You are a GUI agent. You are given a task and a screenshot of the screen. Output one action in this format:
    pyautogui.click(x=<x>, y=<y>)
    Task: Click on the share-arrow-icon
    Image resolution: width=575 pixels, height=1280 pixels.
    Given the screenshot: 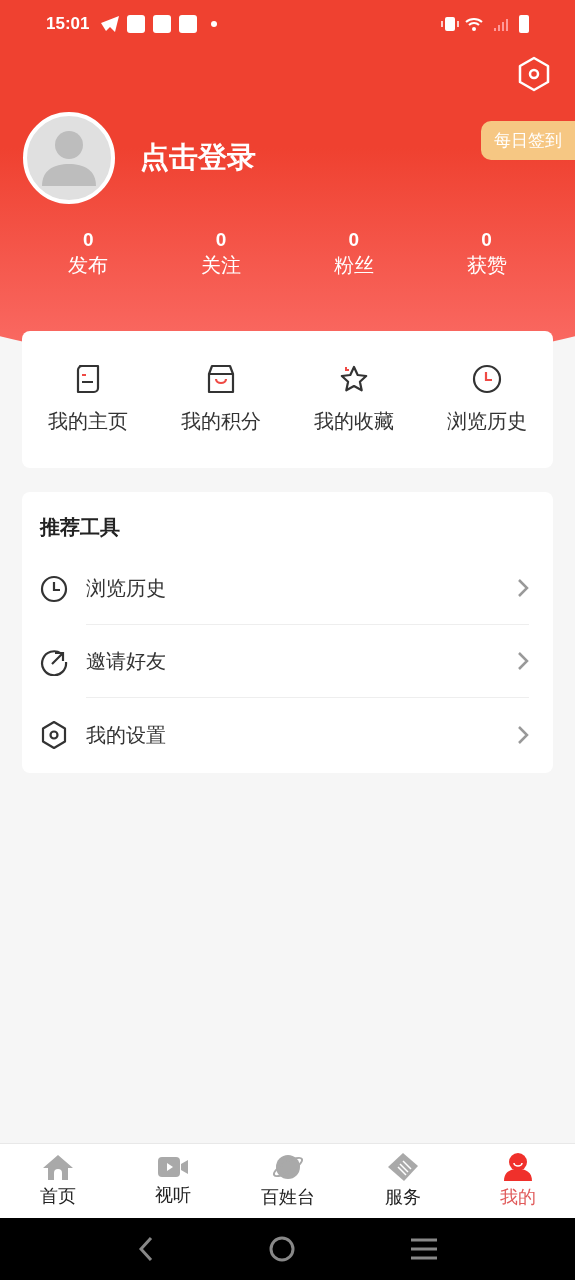 What is the action you would take?
    pyautogui.click(x=54, y=661)
    